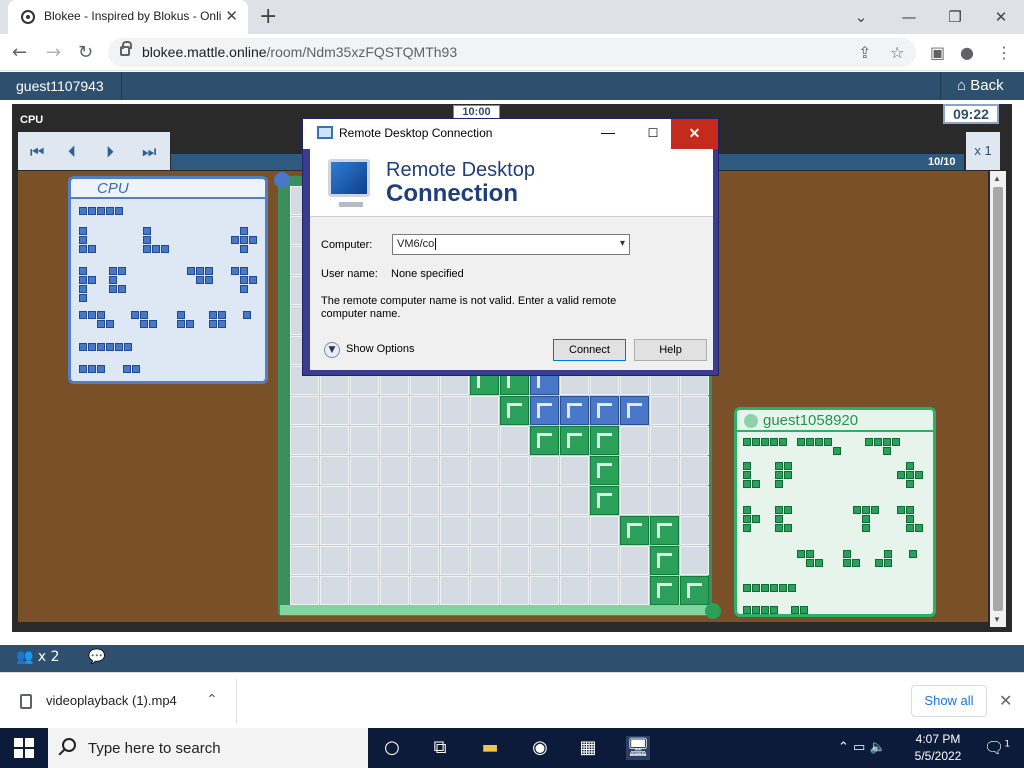  What do you see at coordinates (1005, 700) in the screenshot?
I see `close-icon: ✕` at bounding box center [1005, 700].